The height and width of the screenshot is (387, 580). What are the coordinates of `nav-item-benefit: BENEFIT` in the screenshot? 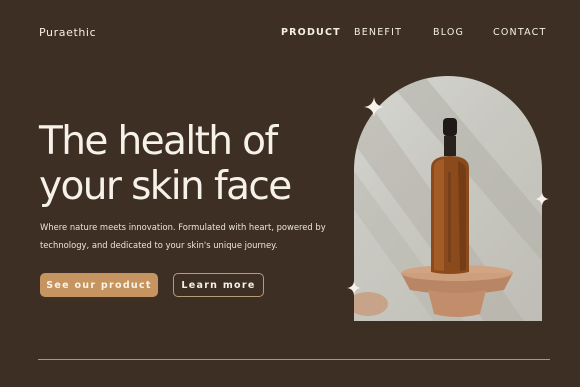 It's located at (378, 32).